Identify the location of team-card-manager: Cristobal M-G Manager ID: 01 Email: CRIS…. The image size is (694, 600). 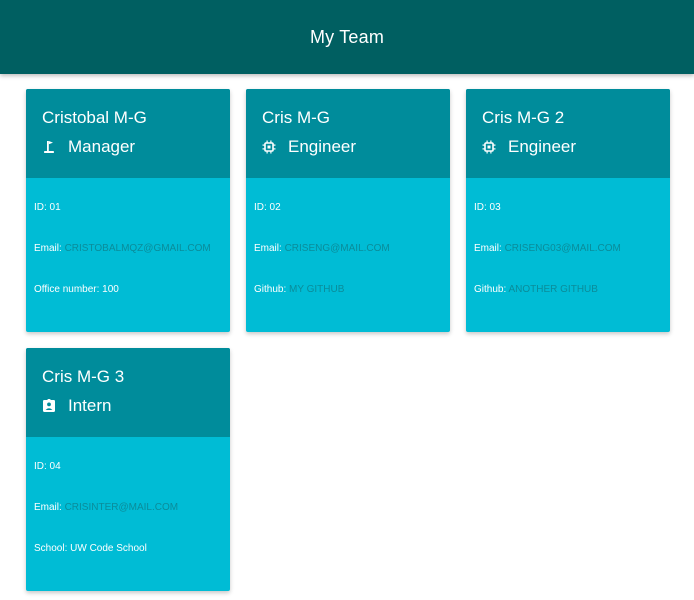
(128, 210).